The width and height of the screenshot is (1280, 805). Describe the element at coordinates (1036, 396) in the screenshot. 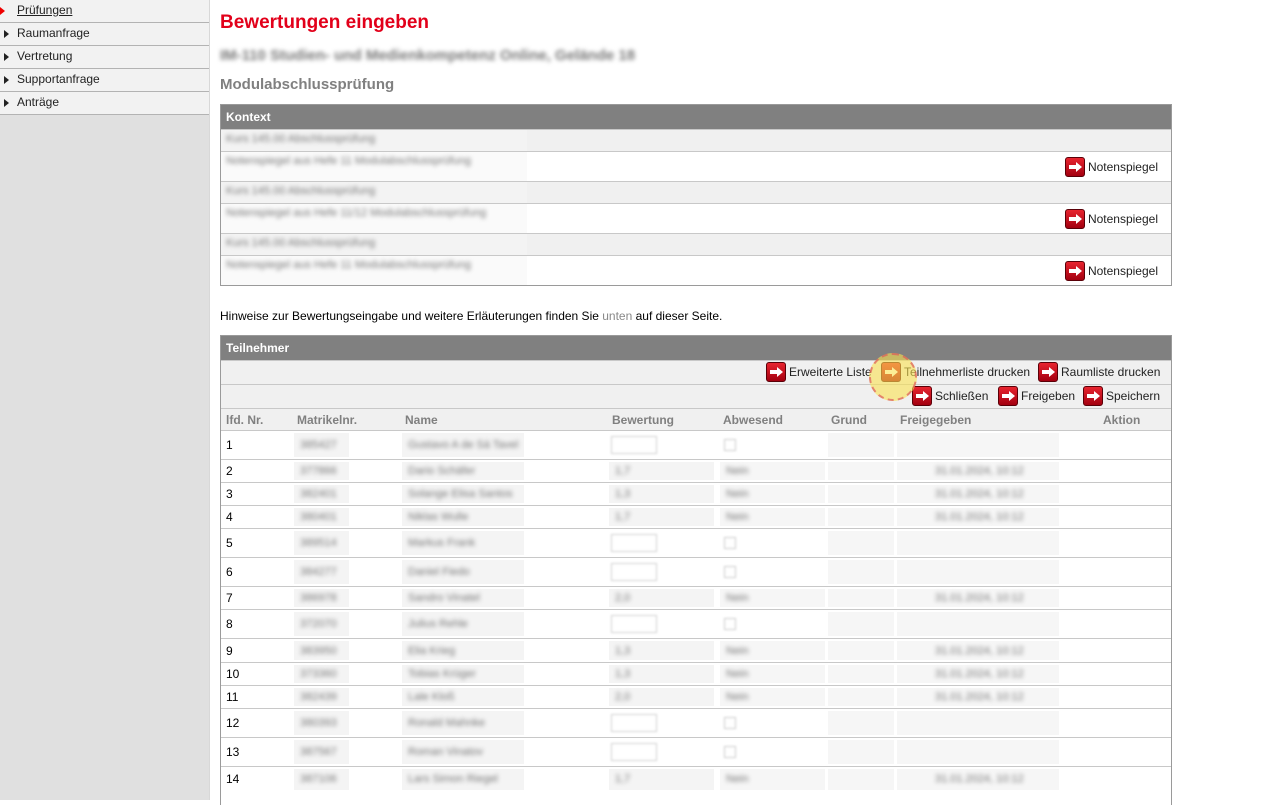

I see `release-button: Freigeben` at that location.